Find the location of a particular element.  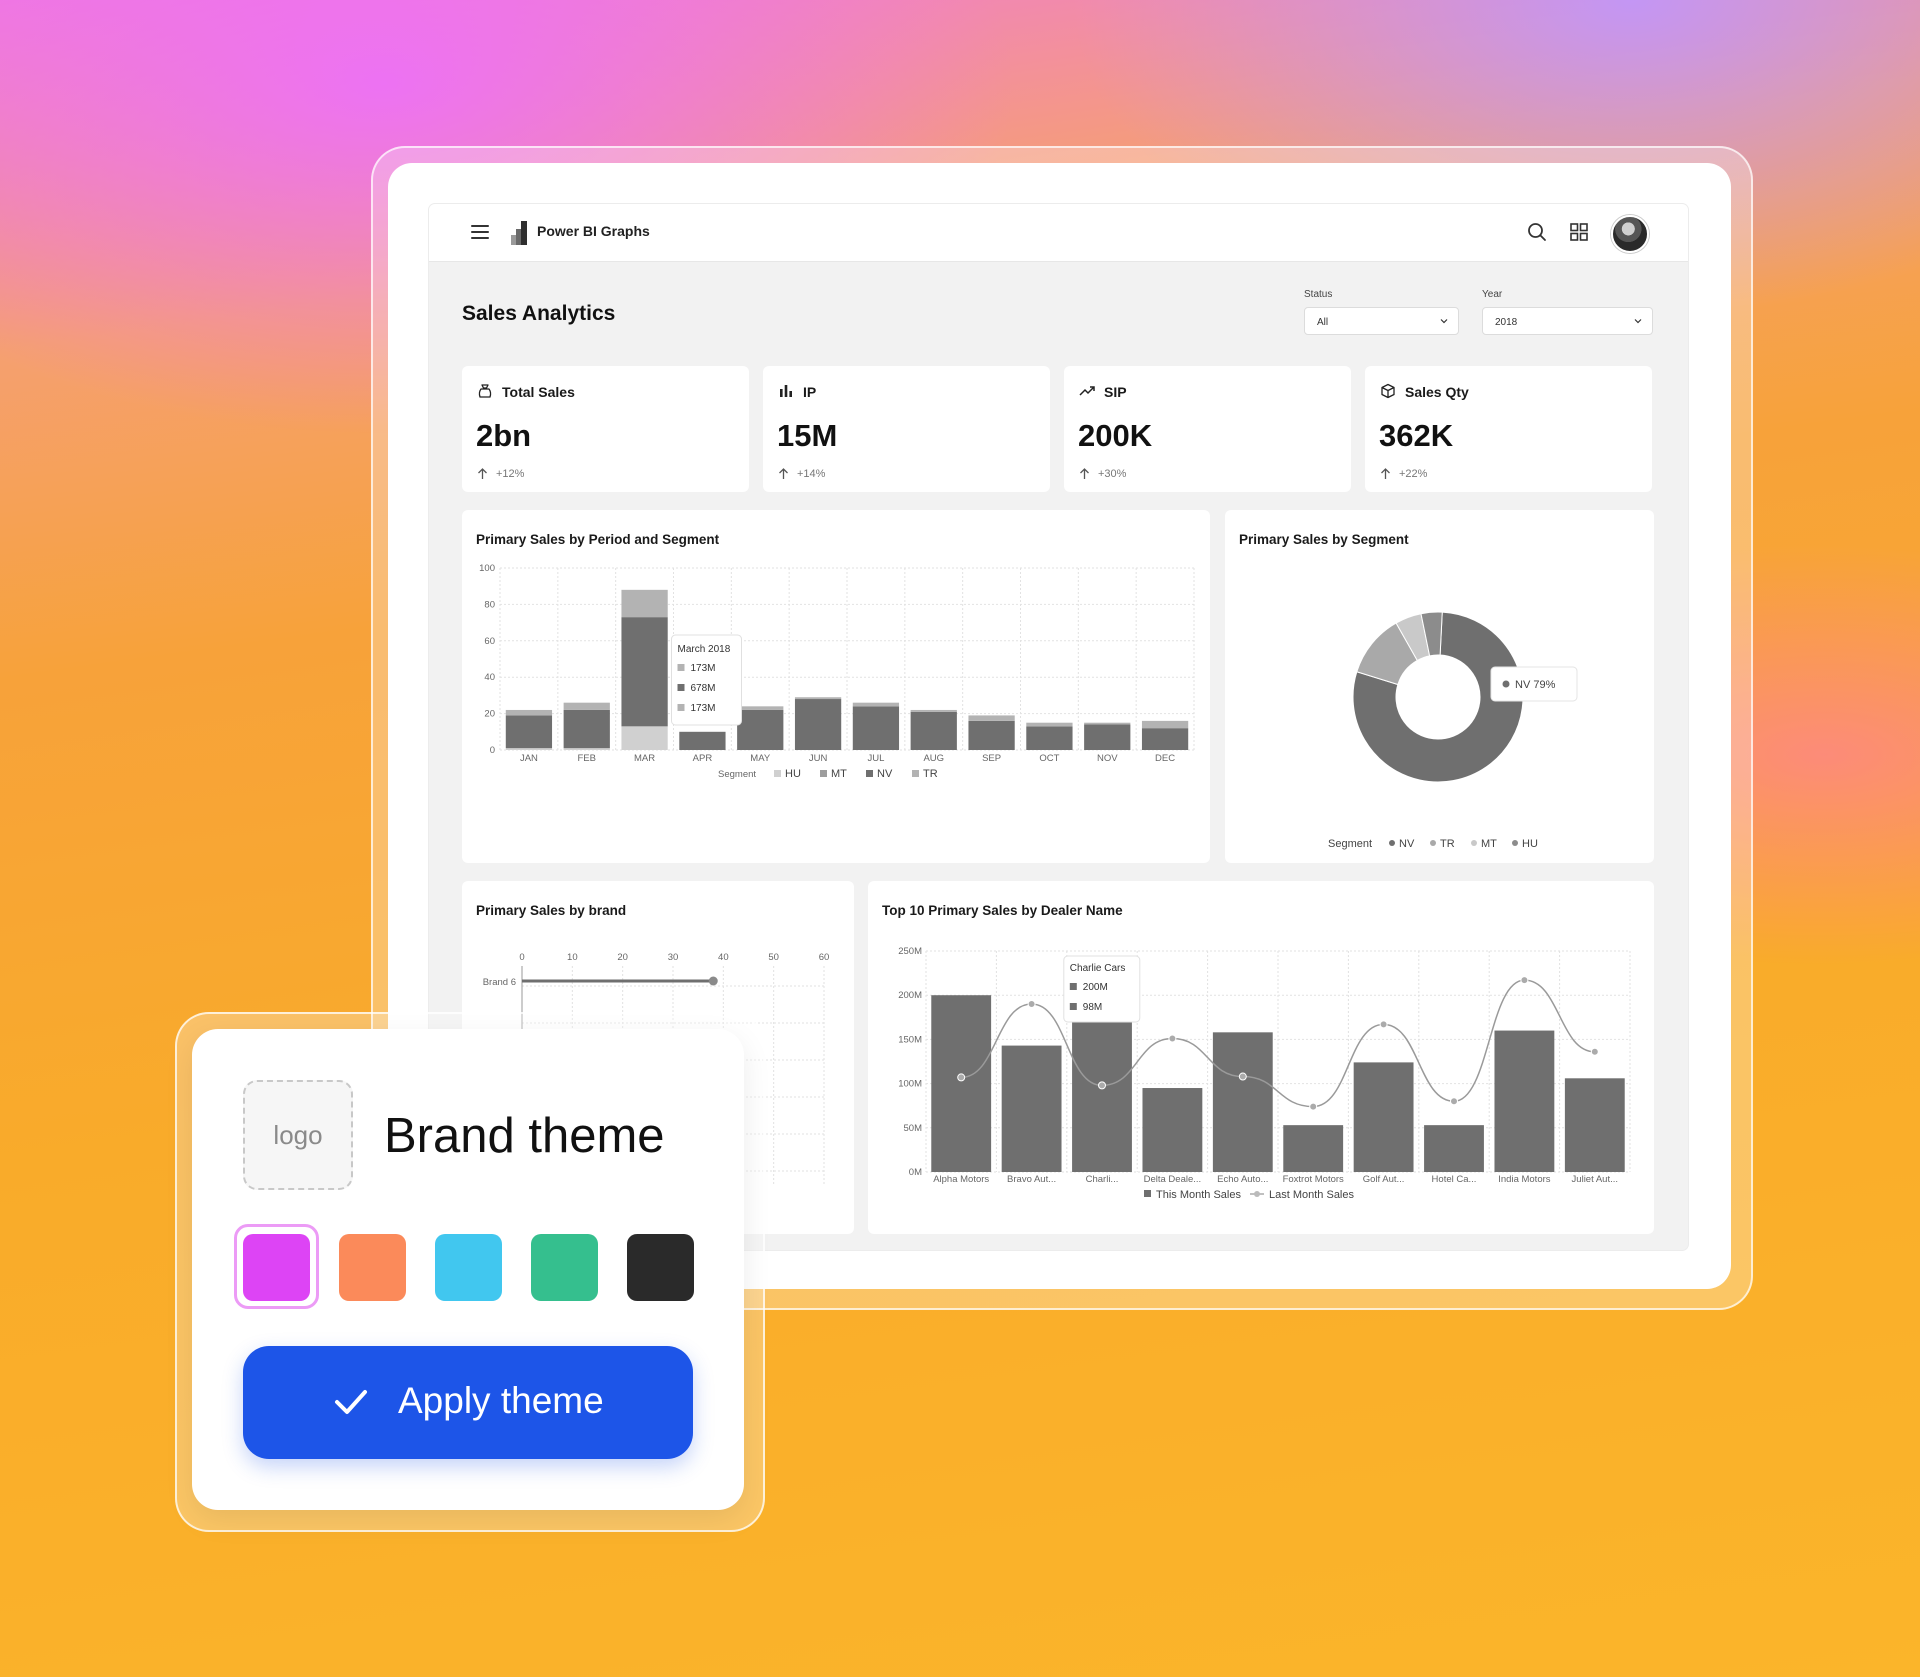

legend-label: HU is located at coordinates (793, 774).